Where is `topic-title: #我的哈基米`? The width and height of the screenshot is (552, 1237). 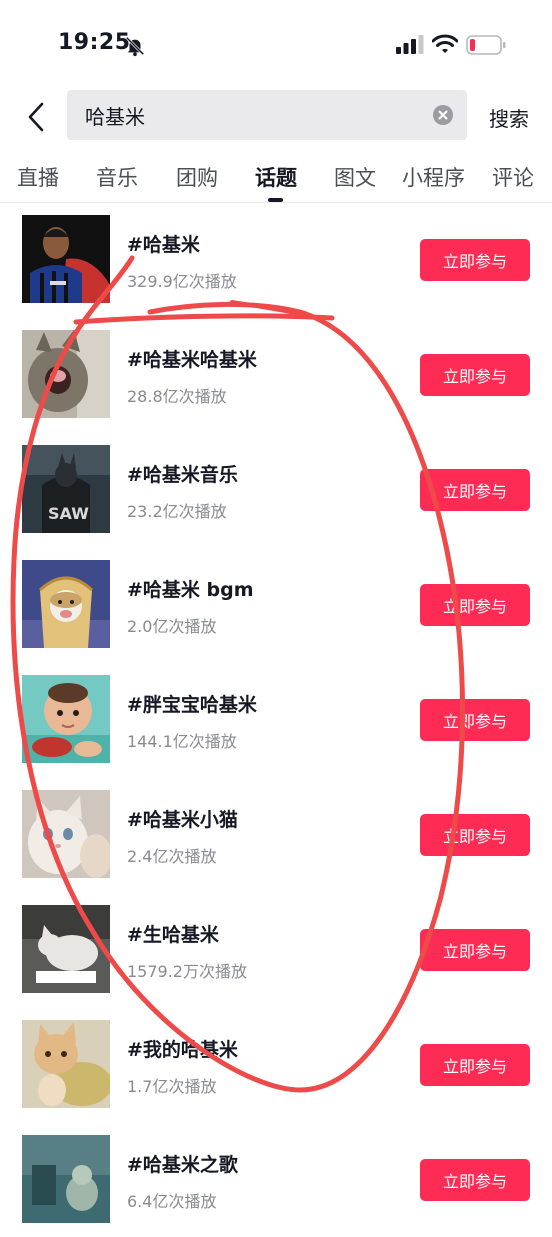 topic-title: #我的哈基米 is located at coordinates (182, 1050).